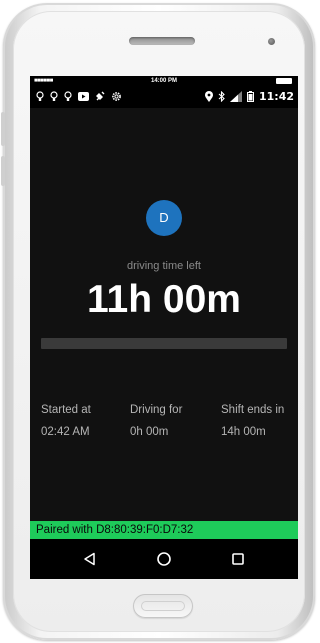  I want to click on driving-for-stat: Driving for 0h 00m, so click(156, 421).